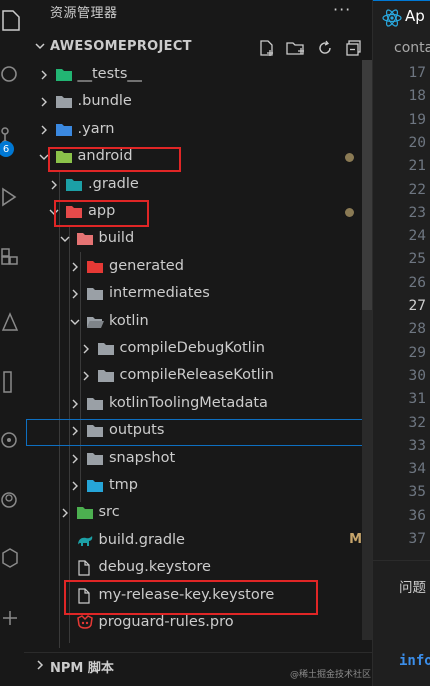 This screenshot has height=686, width=430. Describe the element at coordinates (296, 48) in the screenshot. I see `new-folder-icon` at that location.